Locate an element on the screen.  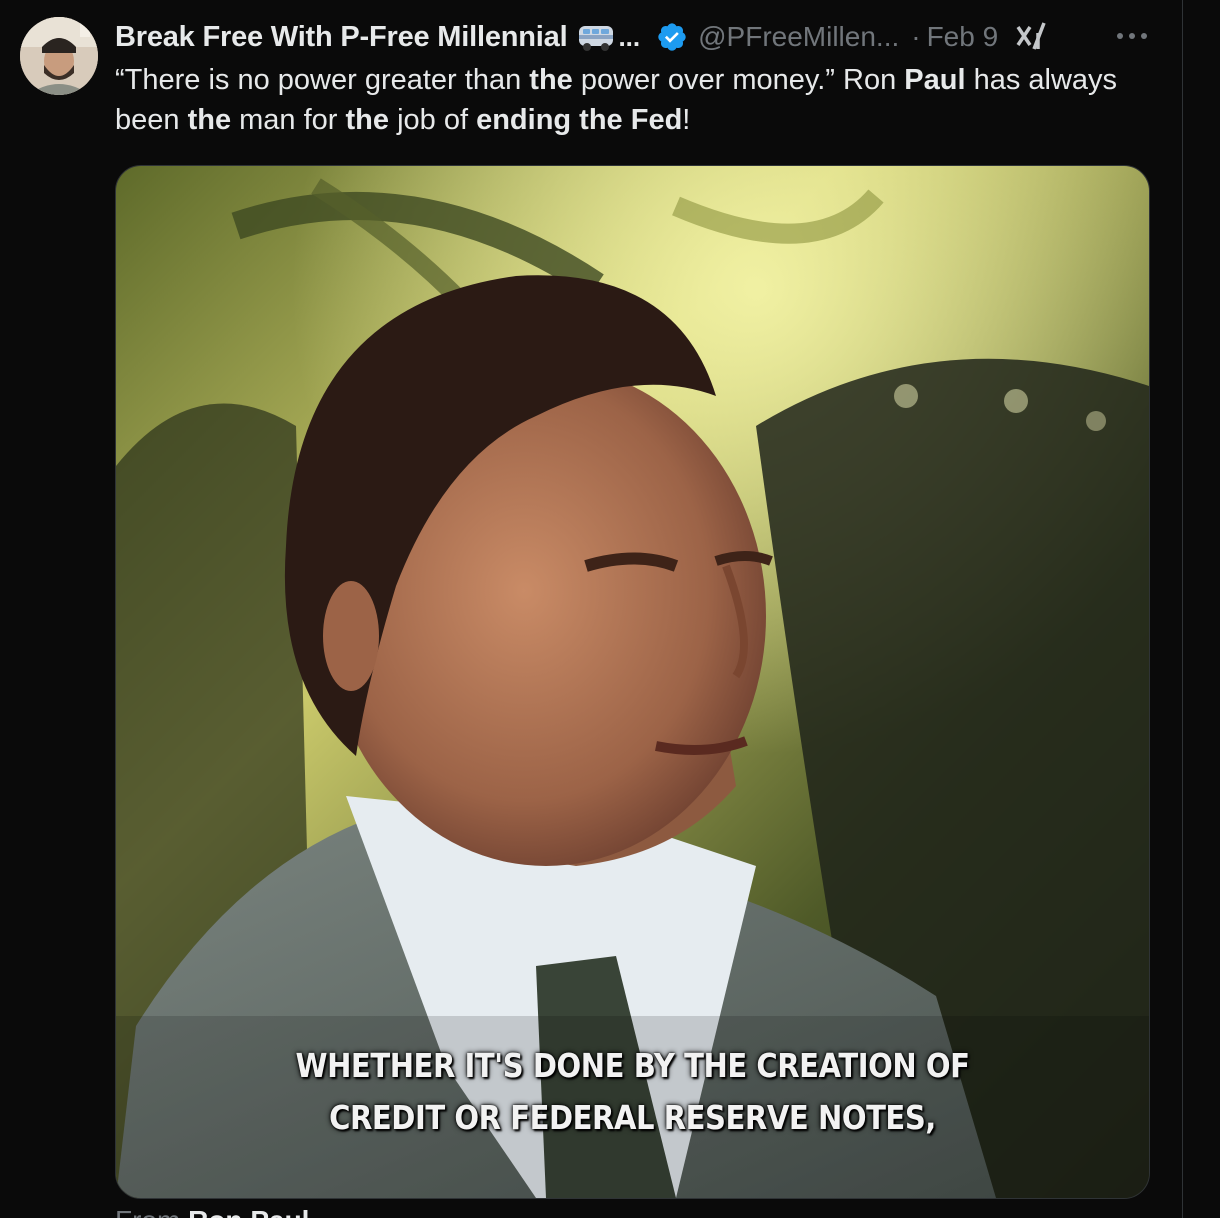
avatar-image is located at coordinates (59, 56).